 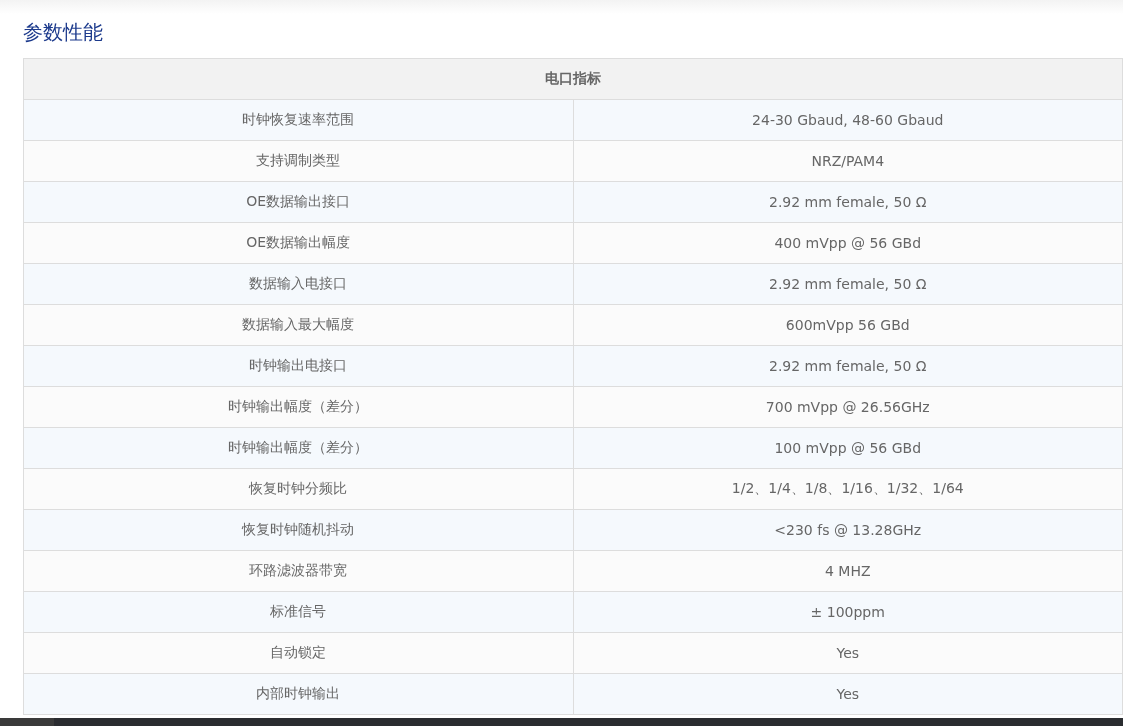 I want to click on table-cell: 700 mVpp @ 26.56GHz, so click(x=848, y=407).